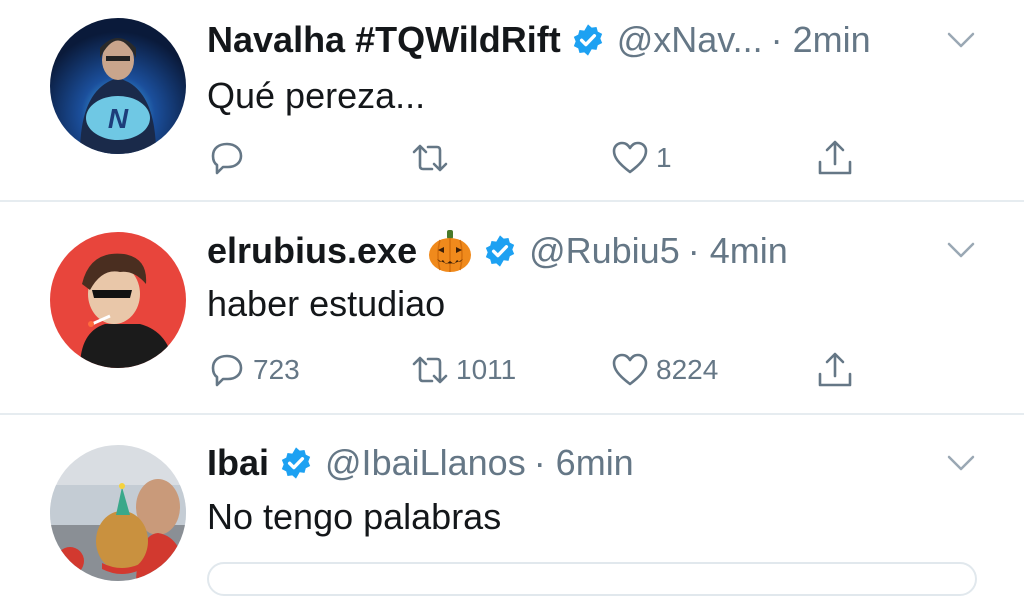  What do you see at coordinates (384, 40) in the screenshot?
I see `display-name: Navalha #TQWildRift` at bounding box center [384, 40].